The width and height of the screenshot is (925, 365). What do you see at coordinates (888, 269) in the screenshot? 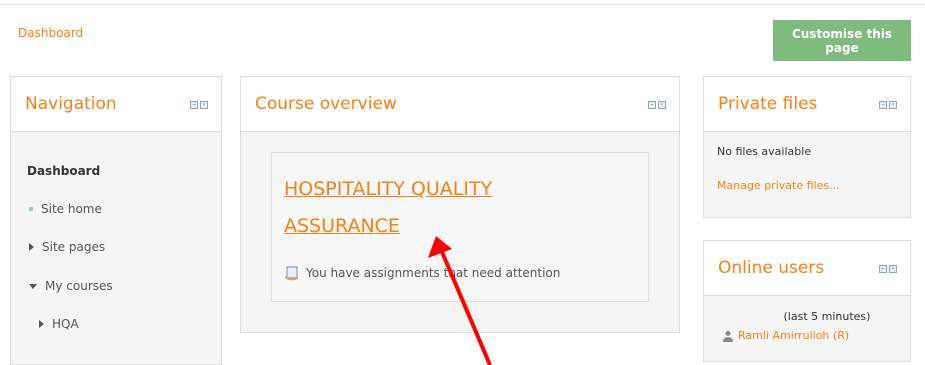
I see `online-users-block-controls: – ‹` at bounding box center [888, 269].